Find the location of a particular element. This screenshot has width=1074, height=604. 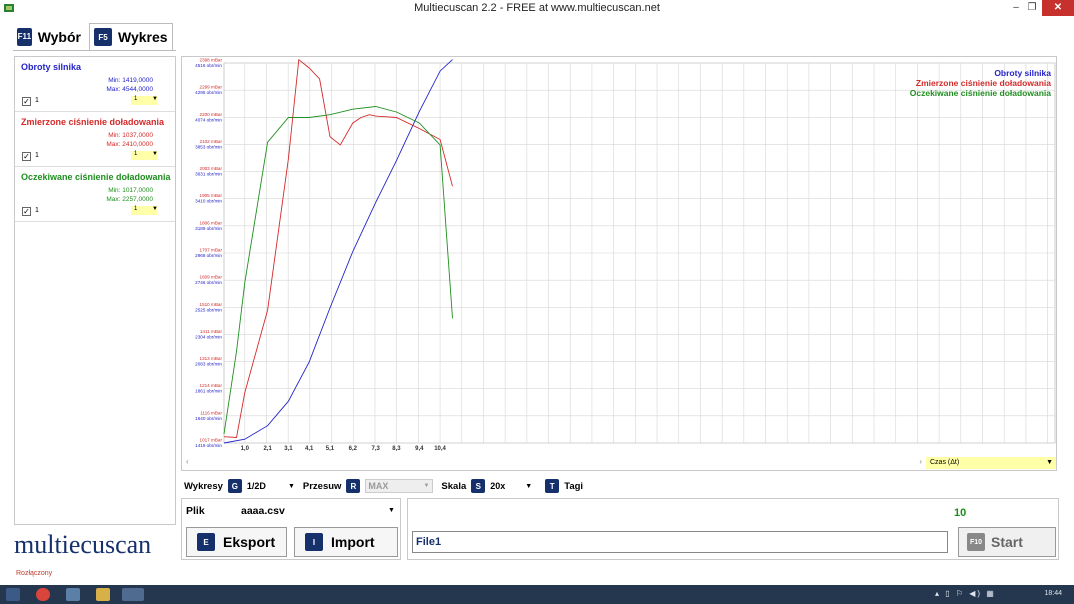

x-tick-label: 7,3 is located at coordinates (375, 449).